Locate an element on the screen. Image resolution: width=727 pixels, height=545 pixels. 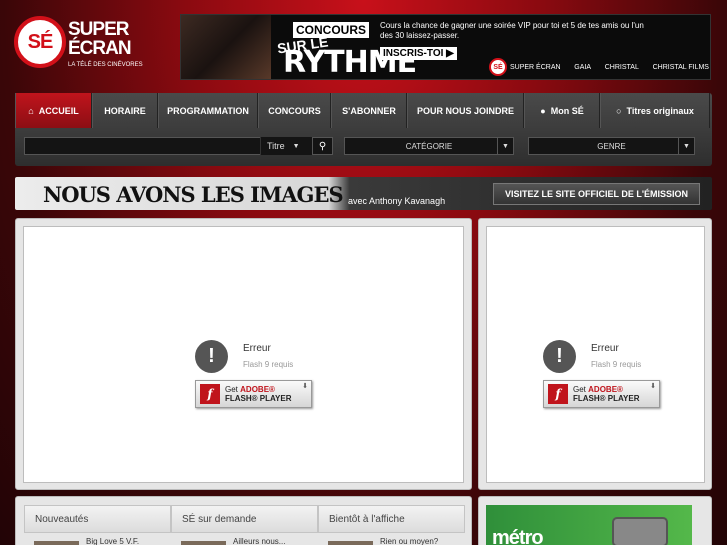
user-icon: ● is located at coordinates (543, 110).